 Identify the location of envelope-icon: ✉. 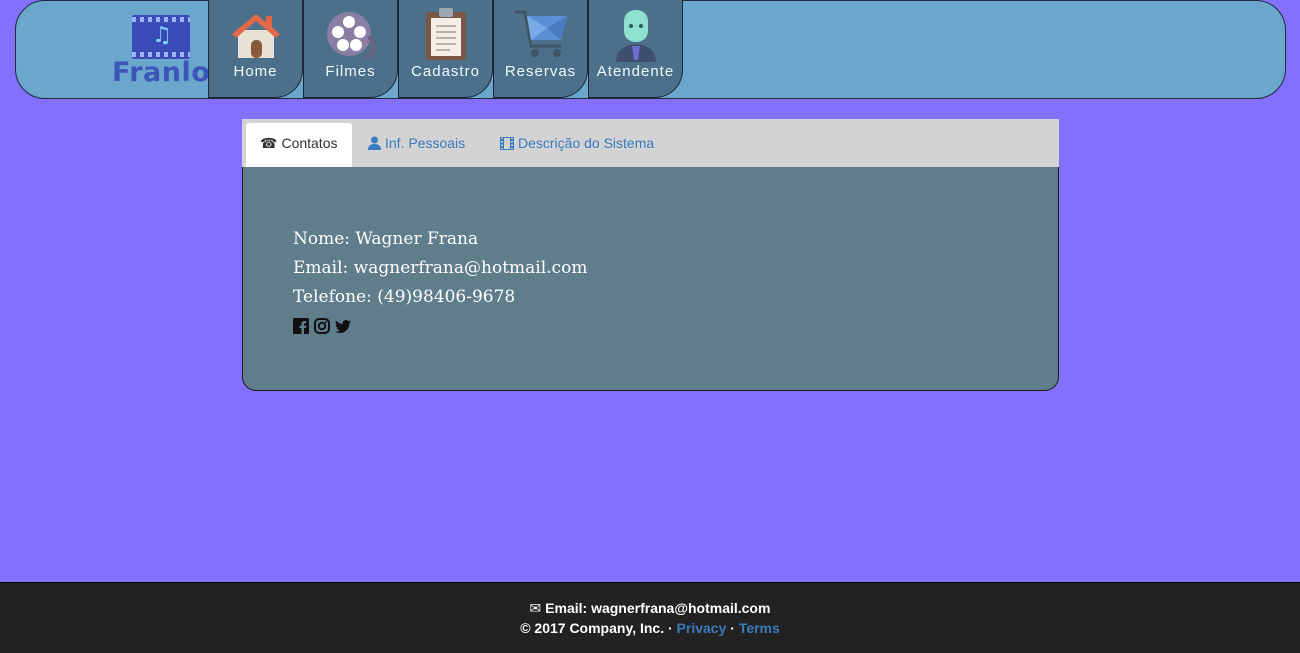
(535, 609).